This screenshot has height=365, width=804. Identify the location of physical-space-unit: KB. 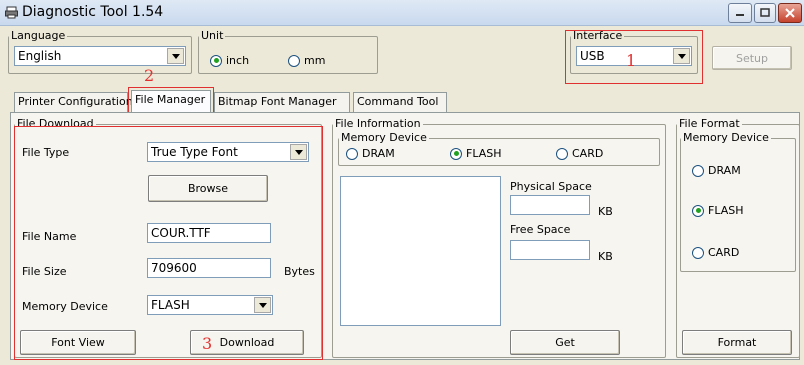
(605, 211).